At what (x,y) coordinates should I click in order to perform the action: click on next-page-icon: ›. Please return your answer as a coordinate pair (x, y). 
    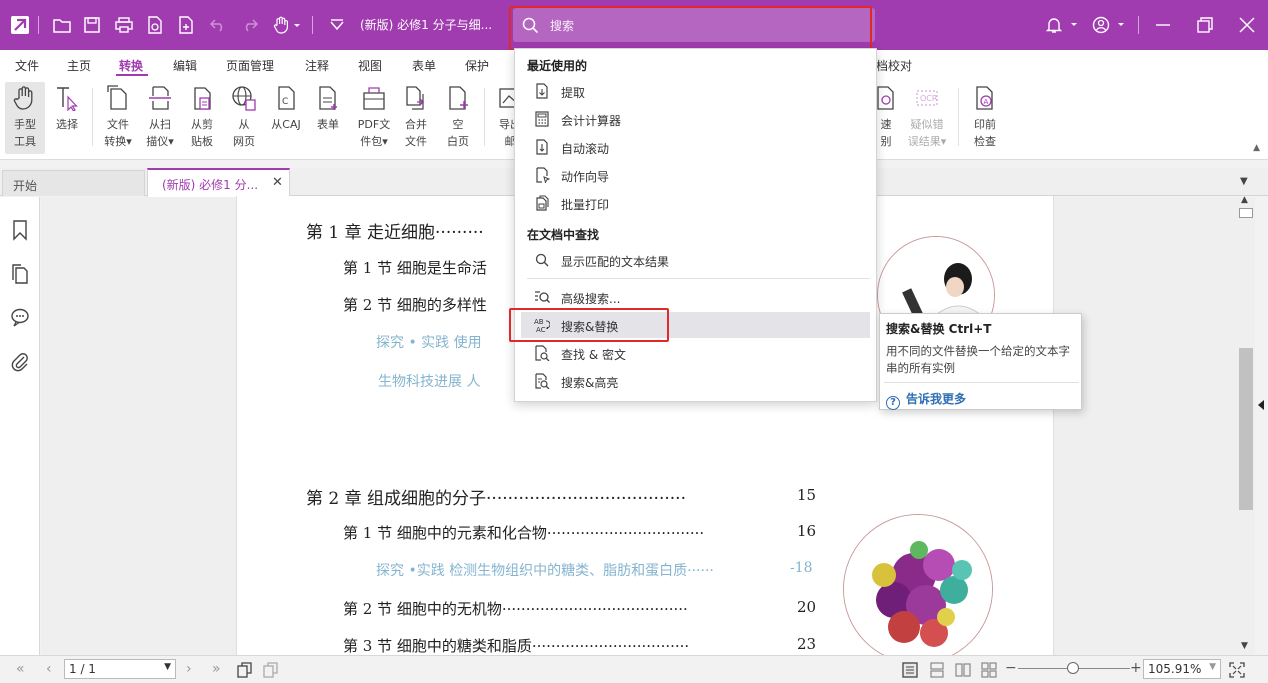
    Looking at the image, I should click on (189, 669).